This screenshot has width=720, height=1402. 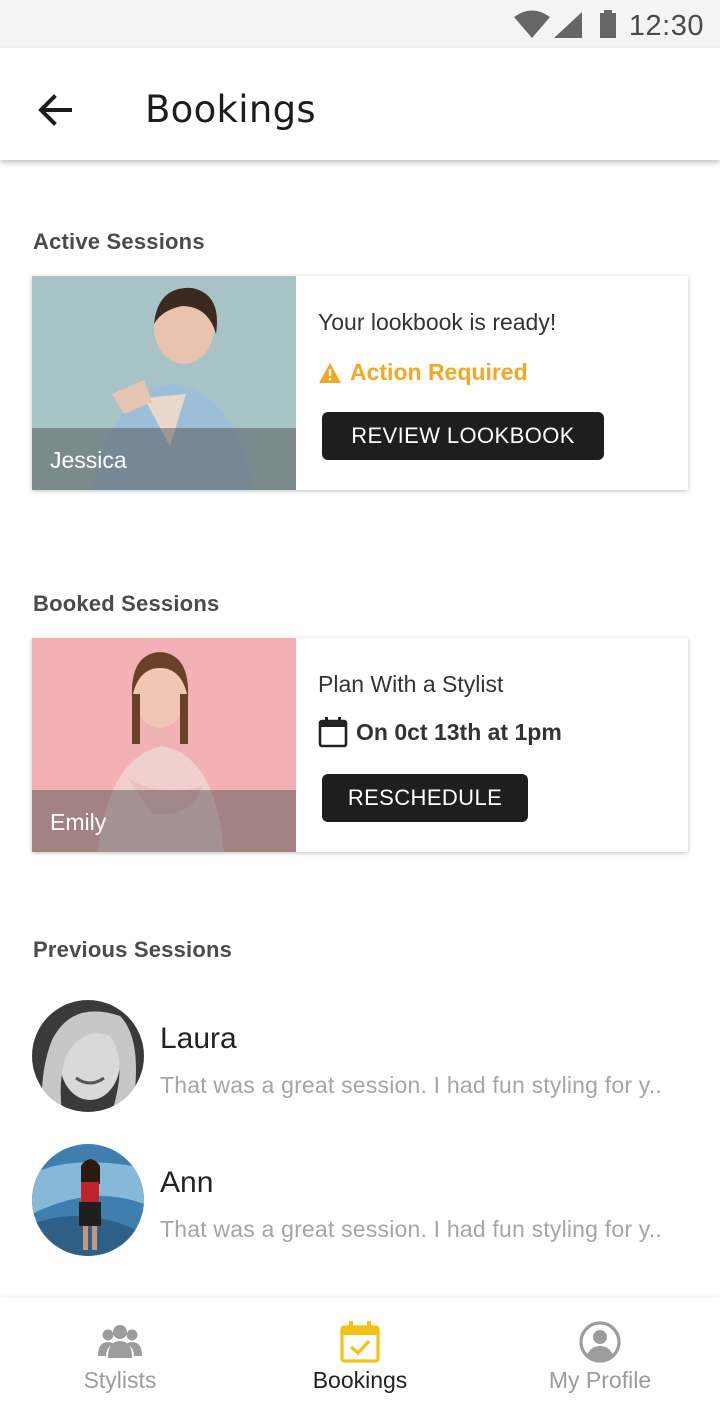 I want to click on battery-icon, so click(x=608, y=24).